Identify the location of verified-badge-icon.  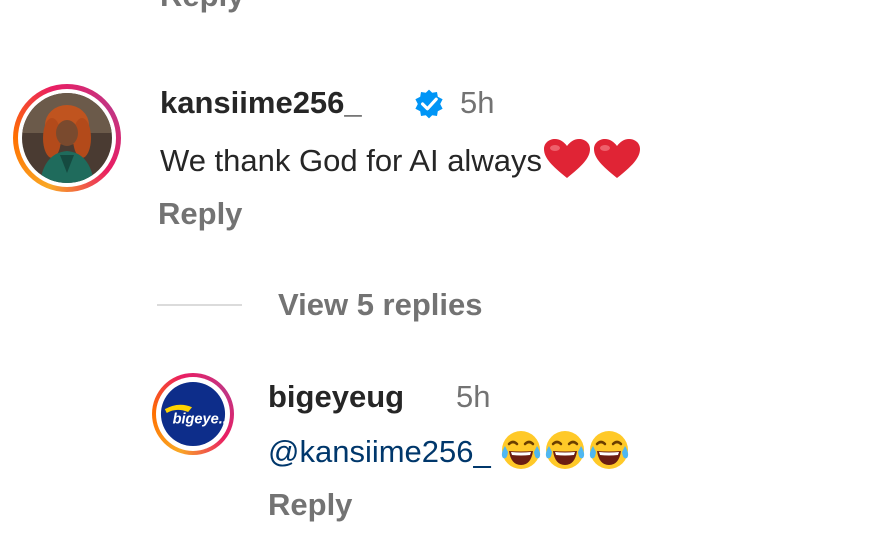
(429, 104).